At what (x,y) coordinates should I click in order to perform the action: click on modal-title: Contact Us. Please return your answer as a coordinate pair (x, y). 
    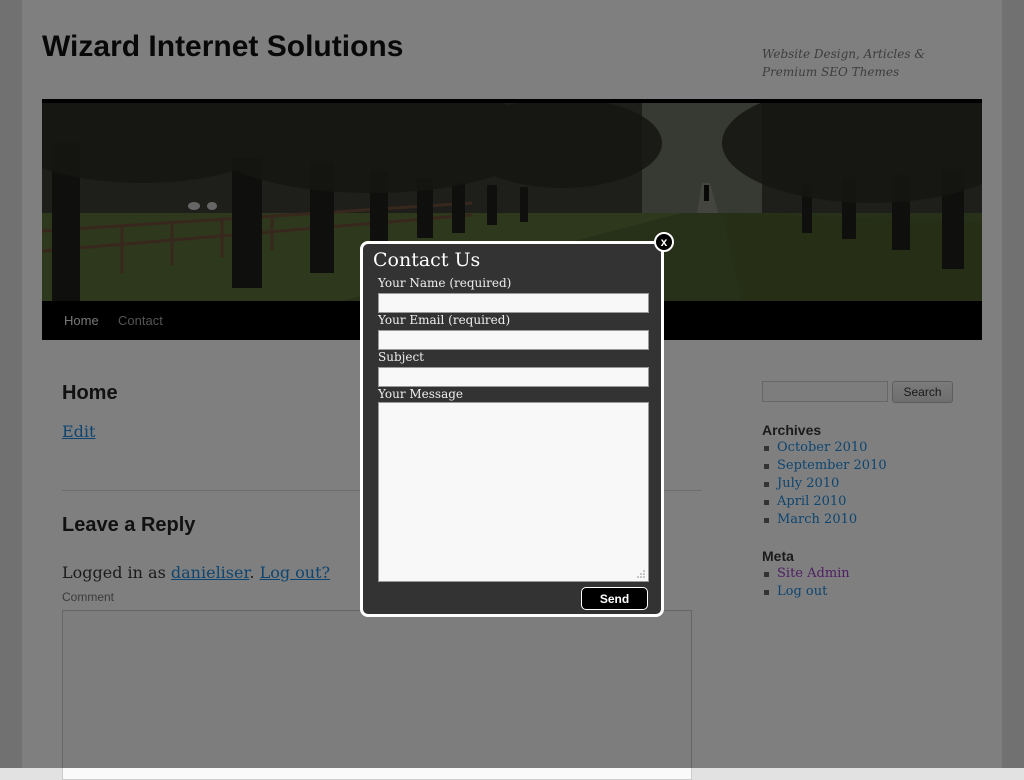
    Looking at the image, I should click on (427, 260).